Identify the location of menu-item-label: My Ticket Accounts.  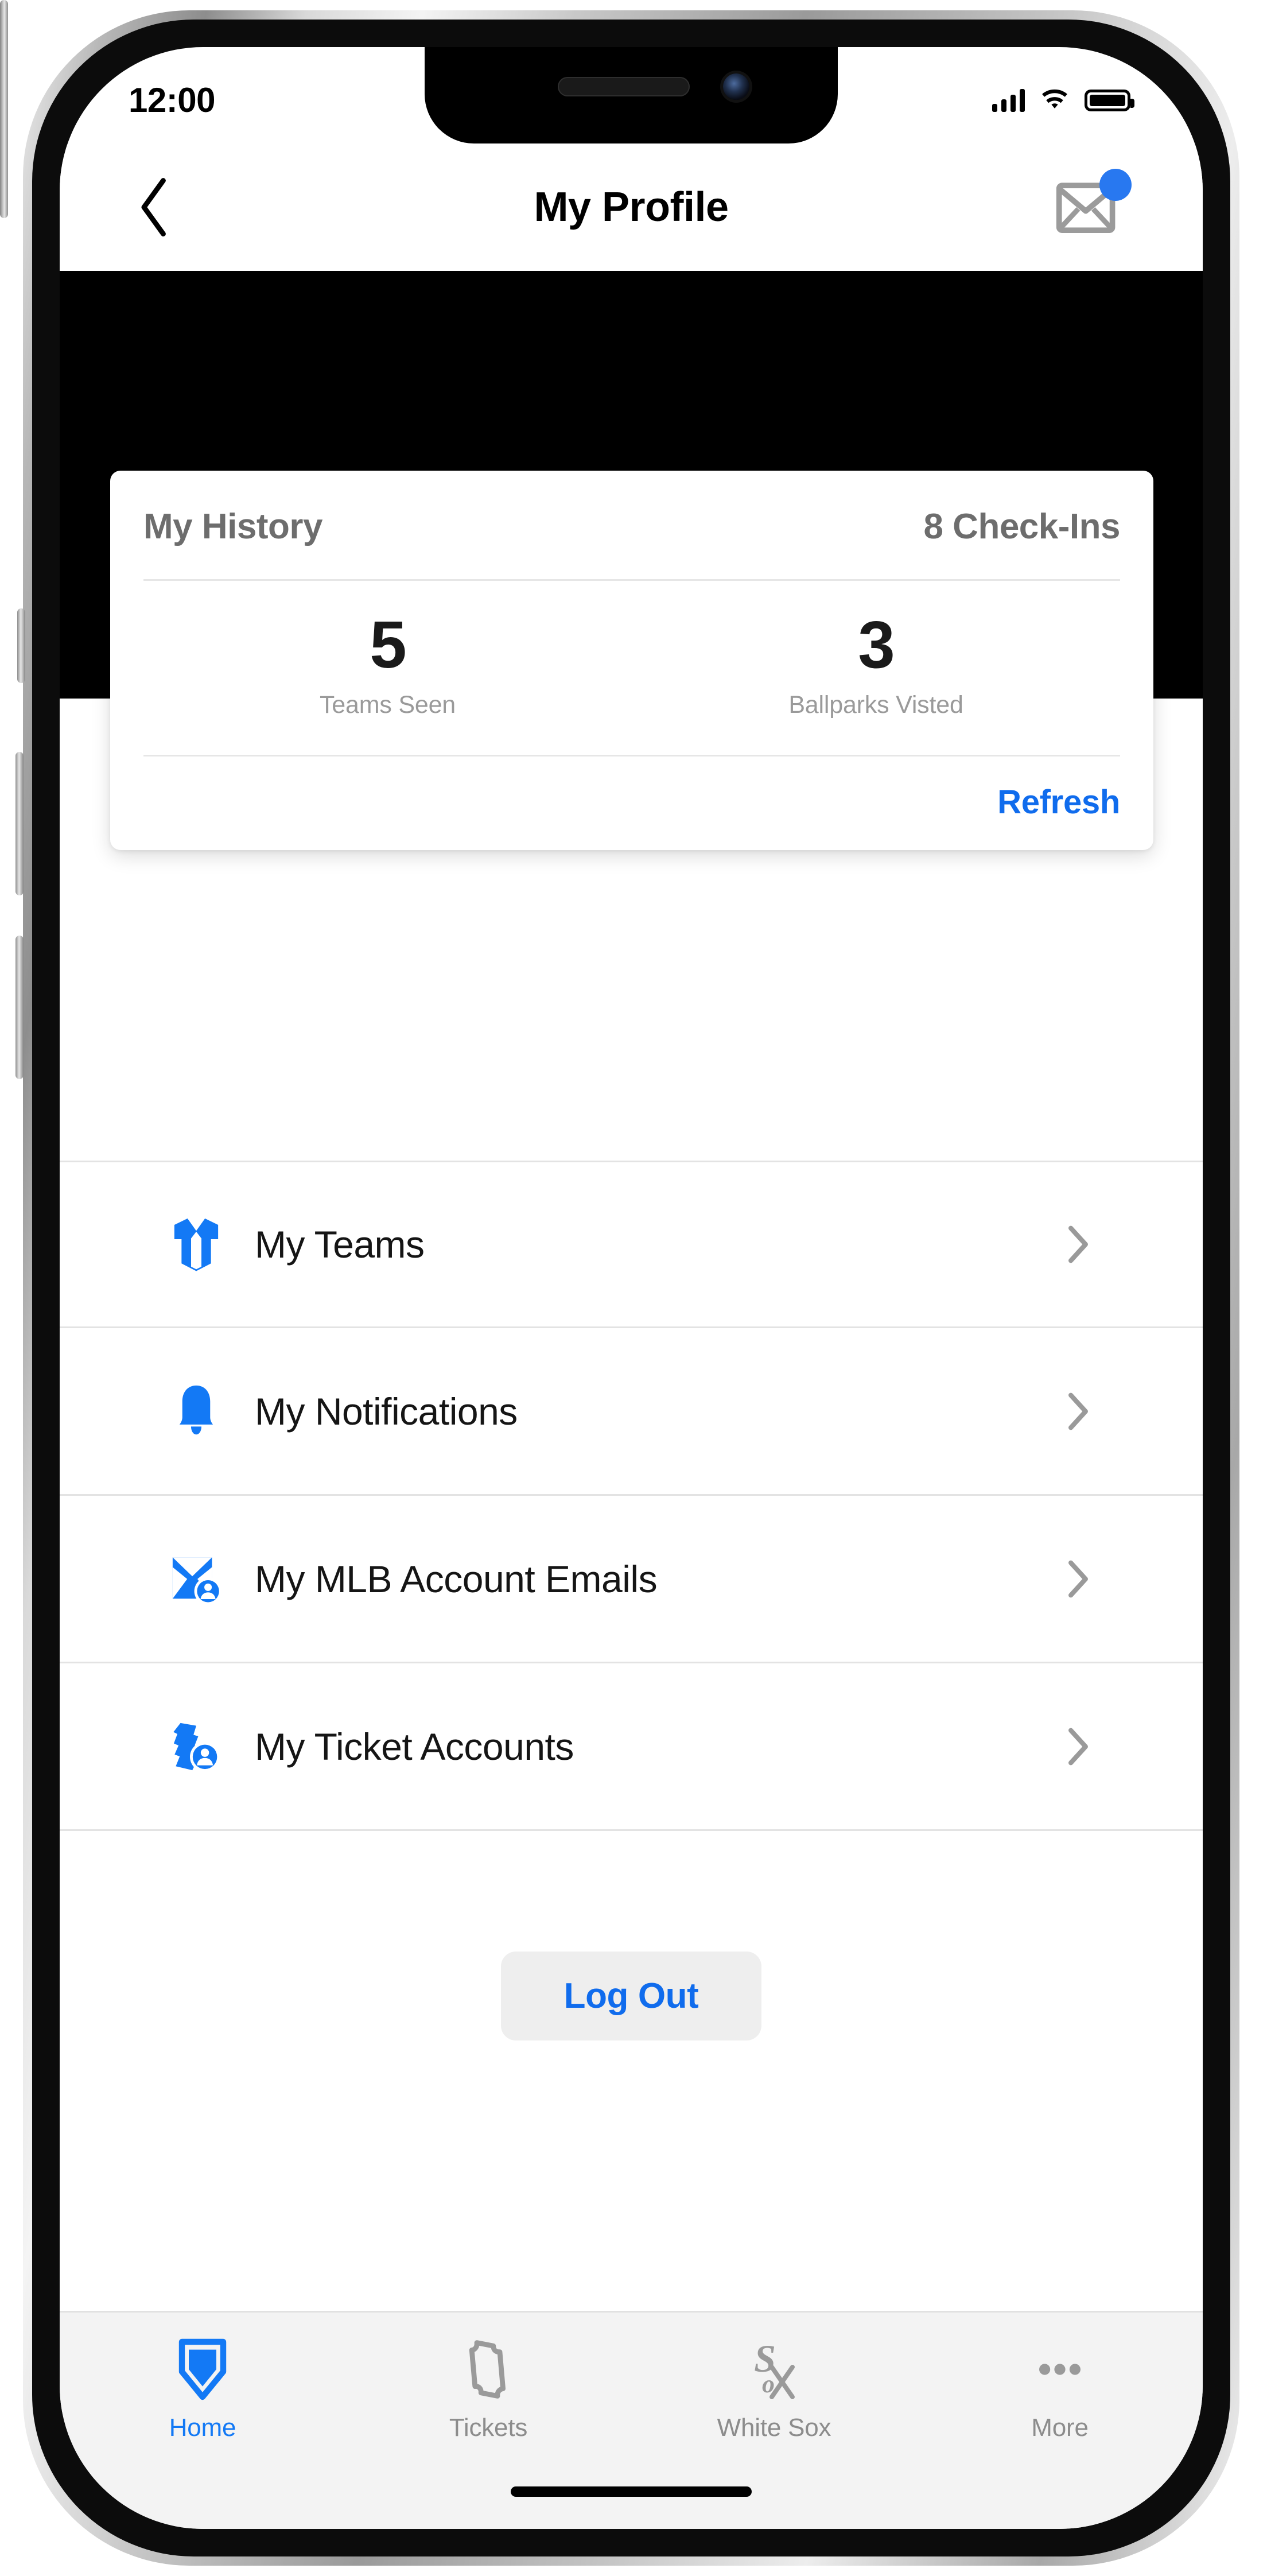
(414, 1746).